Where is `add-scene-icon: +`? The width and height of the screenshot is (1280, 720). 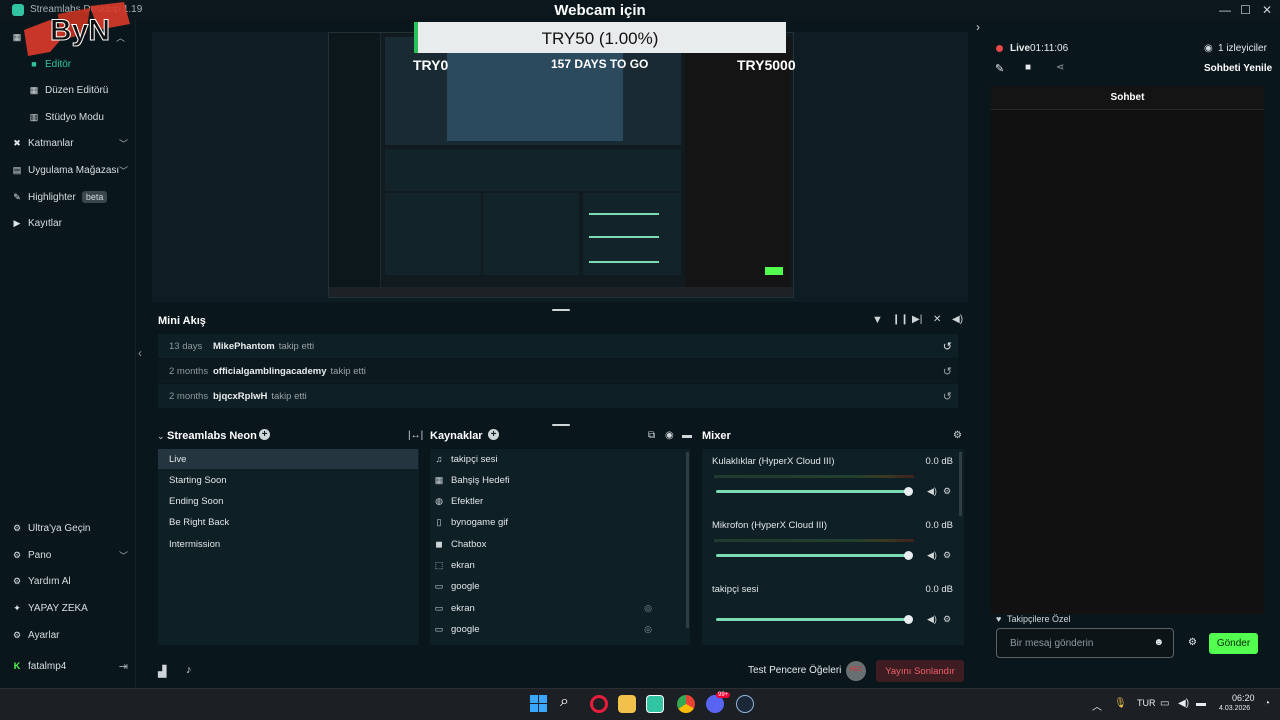 add-scene-icon: + is located at coordinates (264, 434).